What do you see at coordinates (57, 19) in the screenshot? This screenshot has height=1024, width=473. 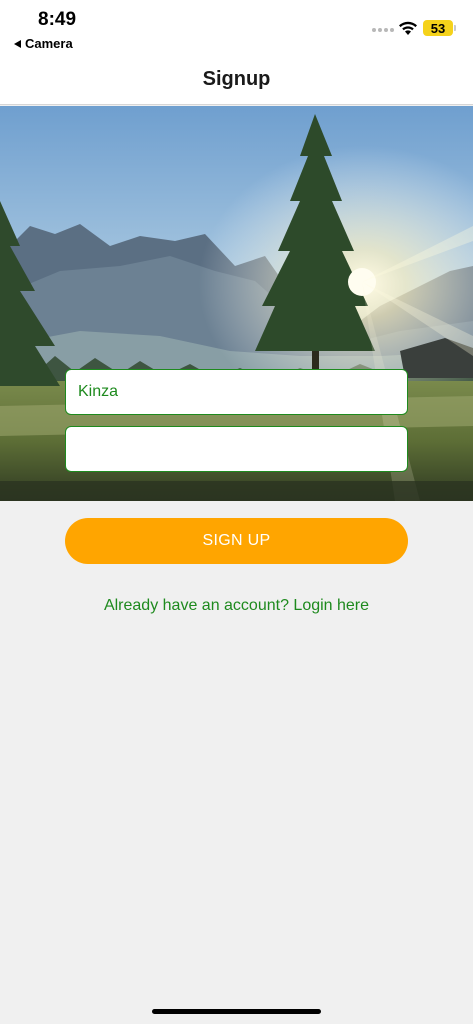 I see `status-time: 8:49` at bounding box center [57, 19].